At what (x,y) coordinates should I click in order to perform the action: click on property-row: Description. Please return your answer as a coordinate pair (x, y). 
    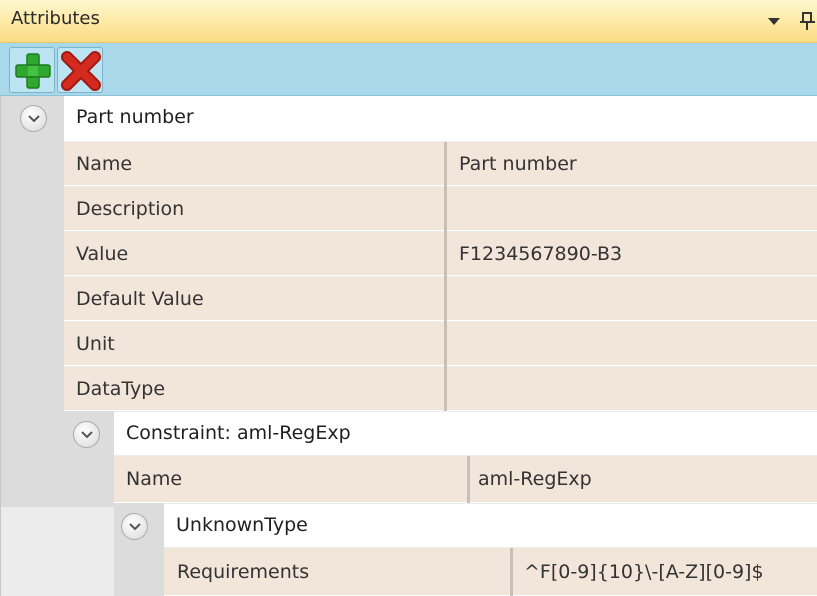
    Looking at the image, I should click on (440, 209).